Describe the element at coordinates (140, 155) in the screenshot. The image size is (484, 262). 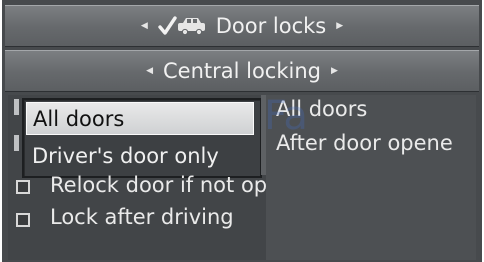
I see `dropdown-option: Driver's door only` at that location.